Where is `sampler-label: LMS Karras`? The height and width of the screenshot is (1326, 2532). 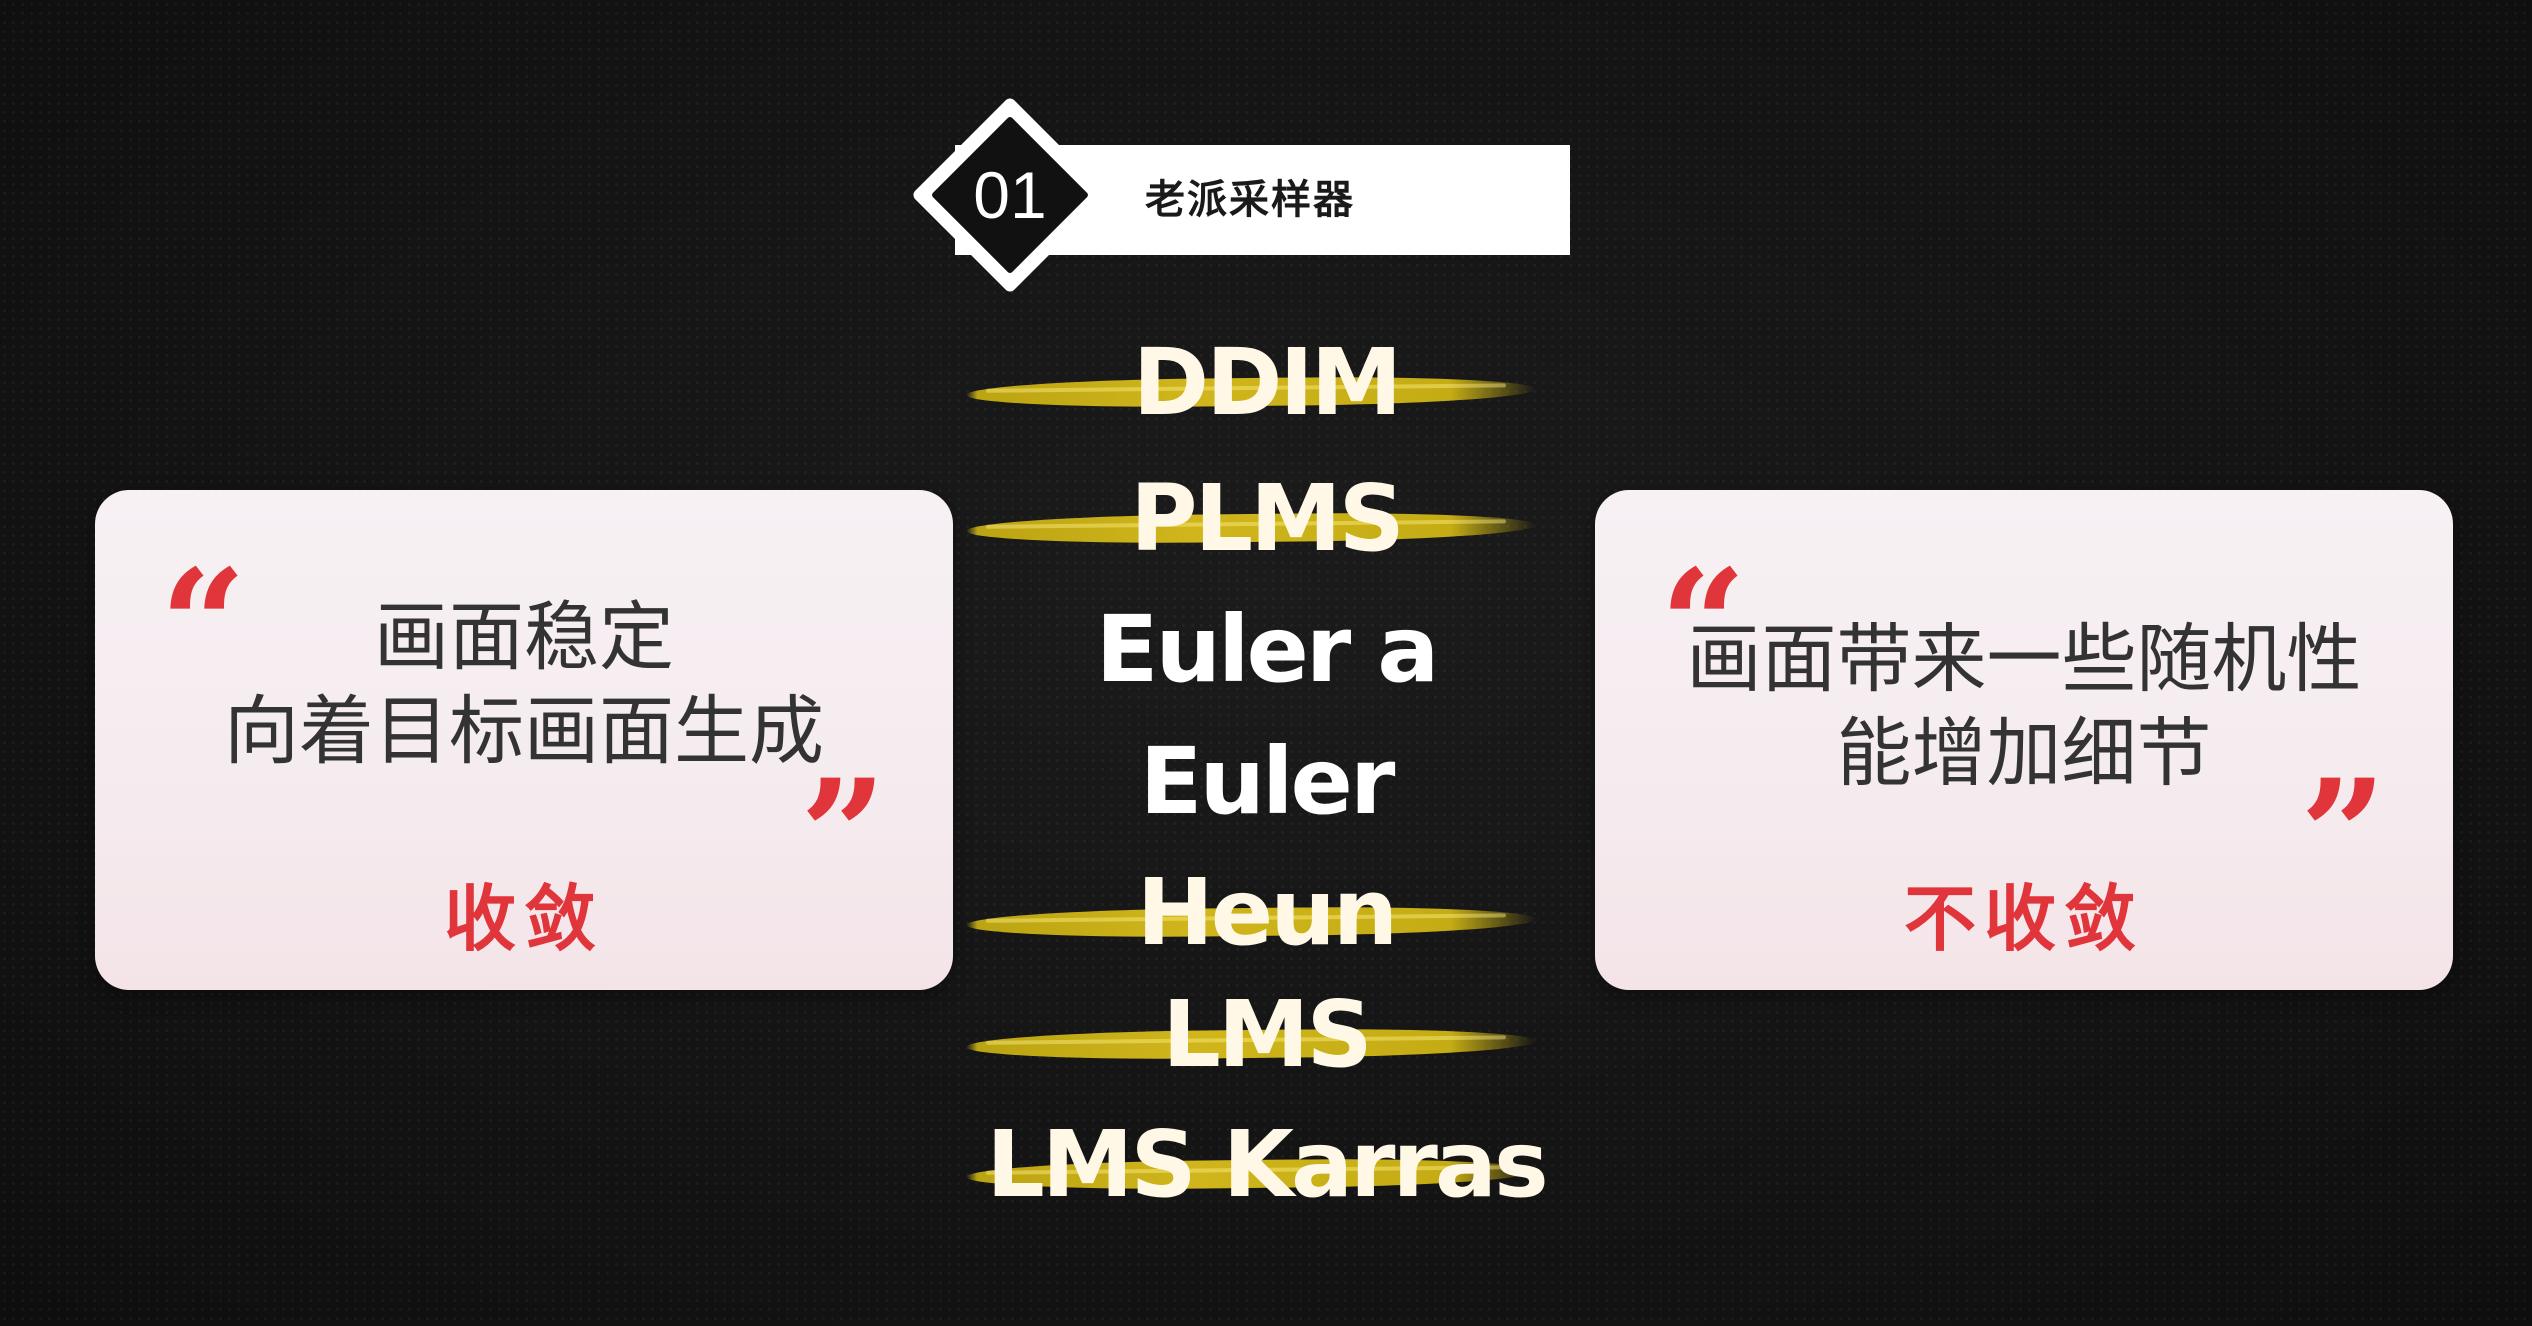 sampler-label: LMS Karras is located at coordinates (1267, 1164).